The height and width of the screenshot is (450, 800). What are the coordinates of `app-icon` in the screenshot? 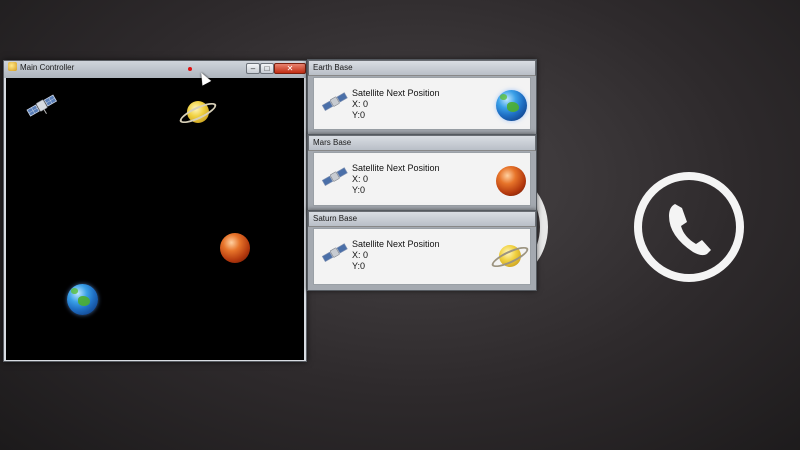 It's located at (12, 66).